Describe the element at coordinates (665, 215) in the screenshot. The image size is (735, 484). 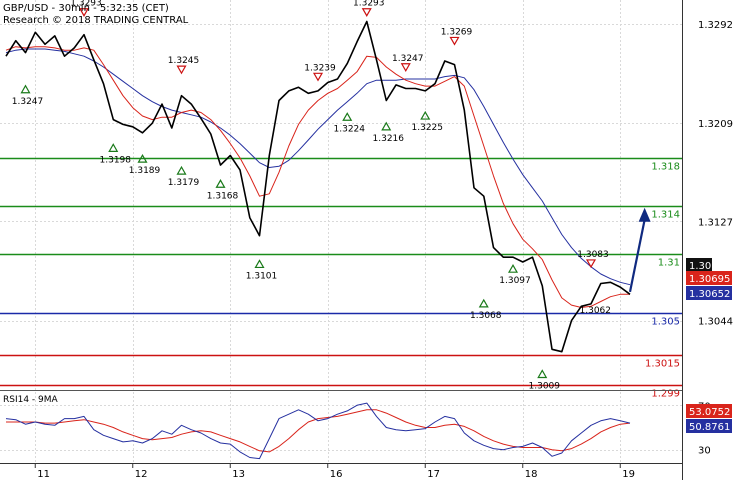
I see `level-label: 1.314` at that location.